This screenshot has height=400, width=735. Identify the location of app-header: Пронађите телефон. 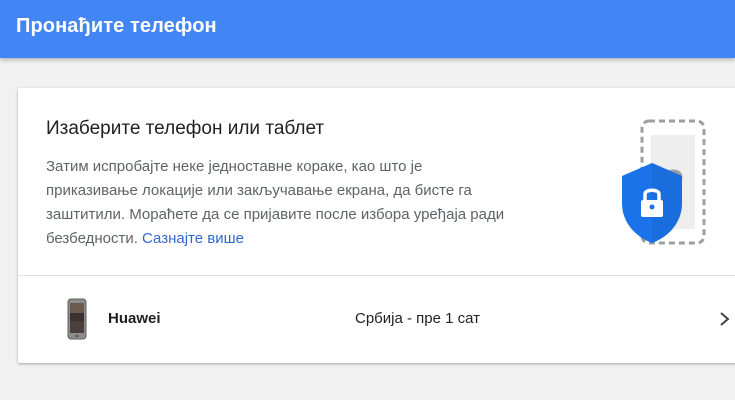
(367, 29).